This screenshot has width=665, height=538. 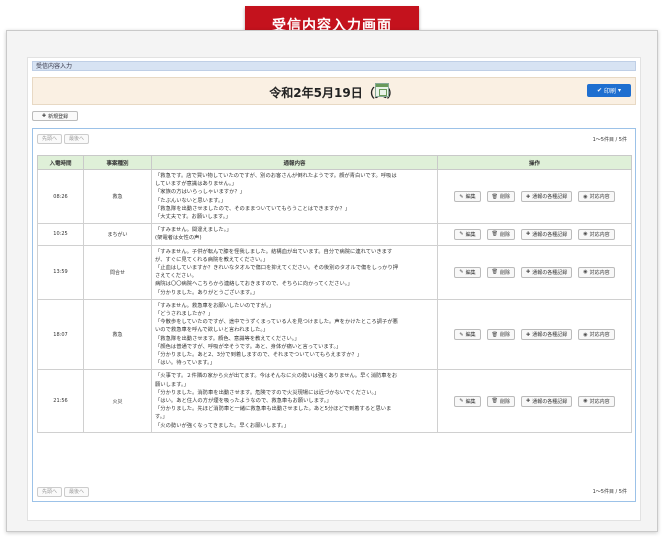 I want to click on call-type: 火災, so click(x=117, y=401).